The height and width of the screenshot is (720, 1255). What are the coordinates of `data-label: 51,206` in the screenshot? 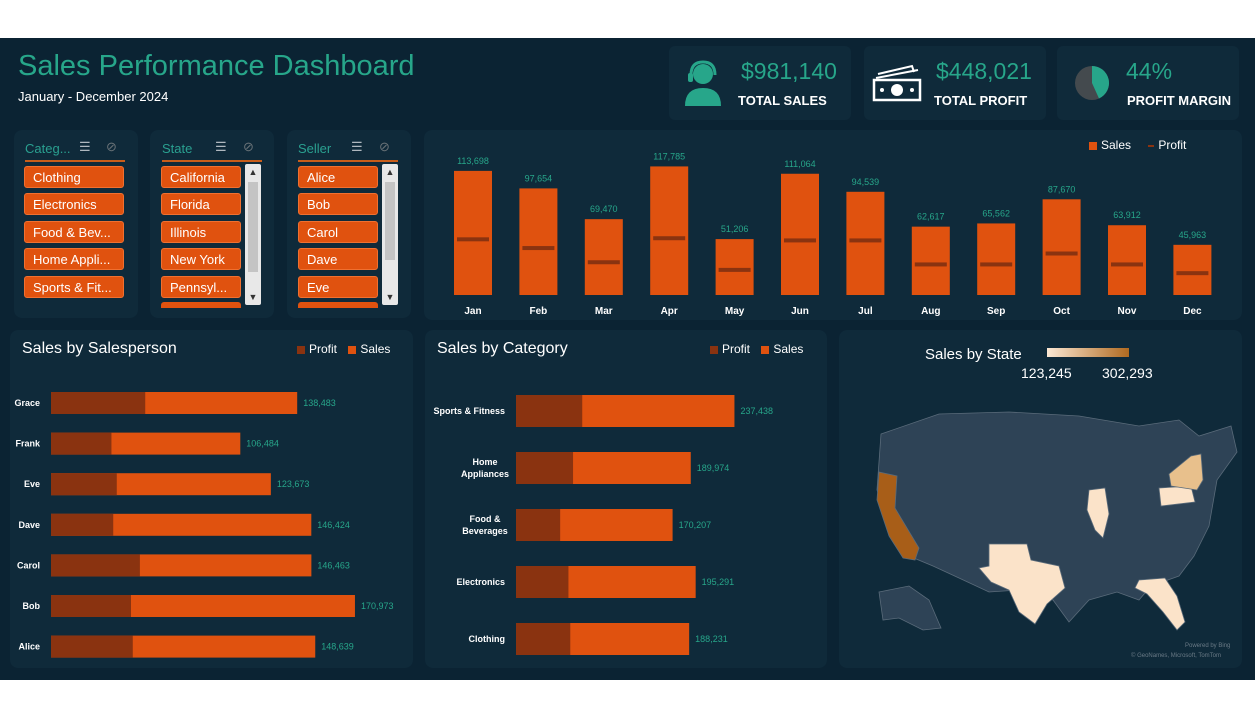 It's located at (735, 229).